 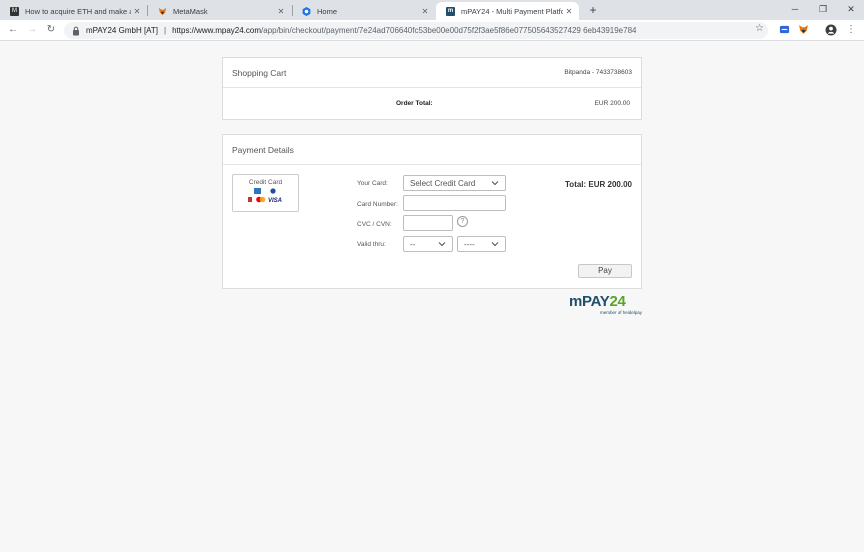 What do you see at coordinates (617, 301) in the screenshot?
I see `brand-number: 24` at bounding box center [617, 301].